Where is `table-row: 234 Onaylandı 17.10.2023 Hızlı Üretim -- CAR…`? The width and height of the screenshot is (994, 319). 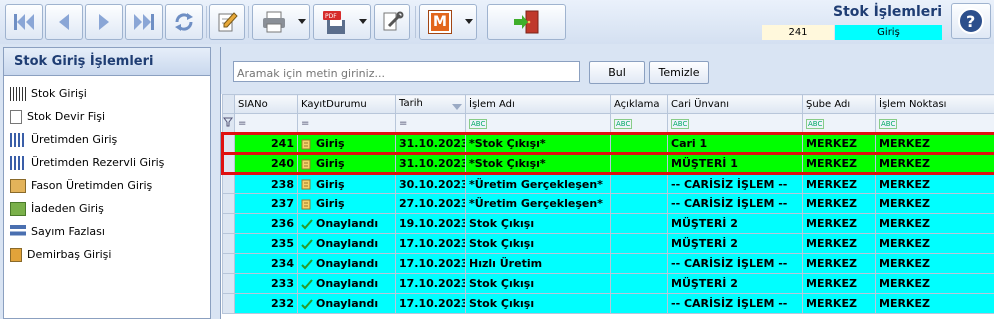
table-row: 234 Onaylandı 17.10.2023 Hızlı Üretim -- CAR… is located at coordinates (608, 263).